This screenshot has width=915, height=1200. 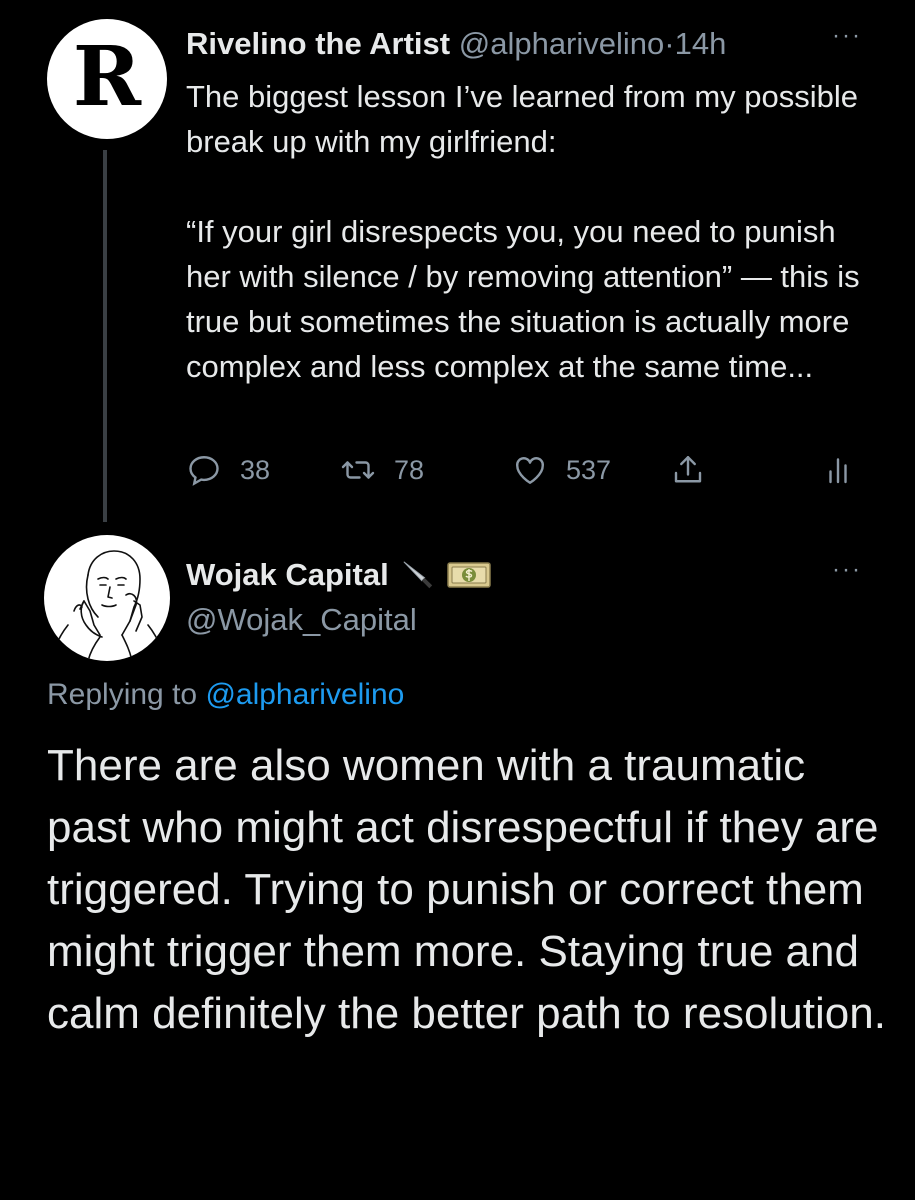 I want to click on reply-count: 38, so click(x=255, y=469).